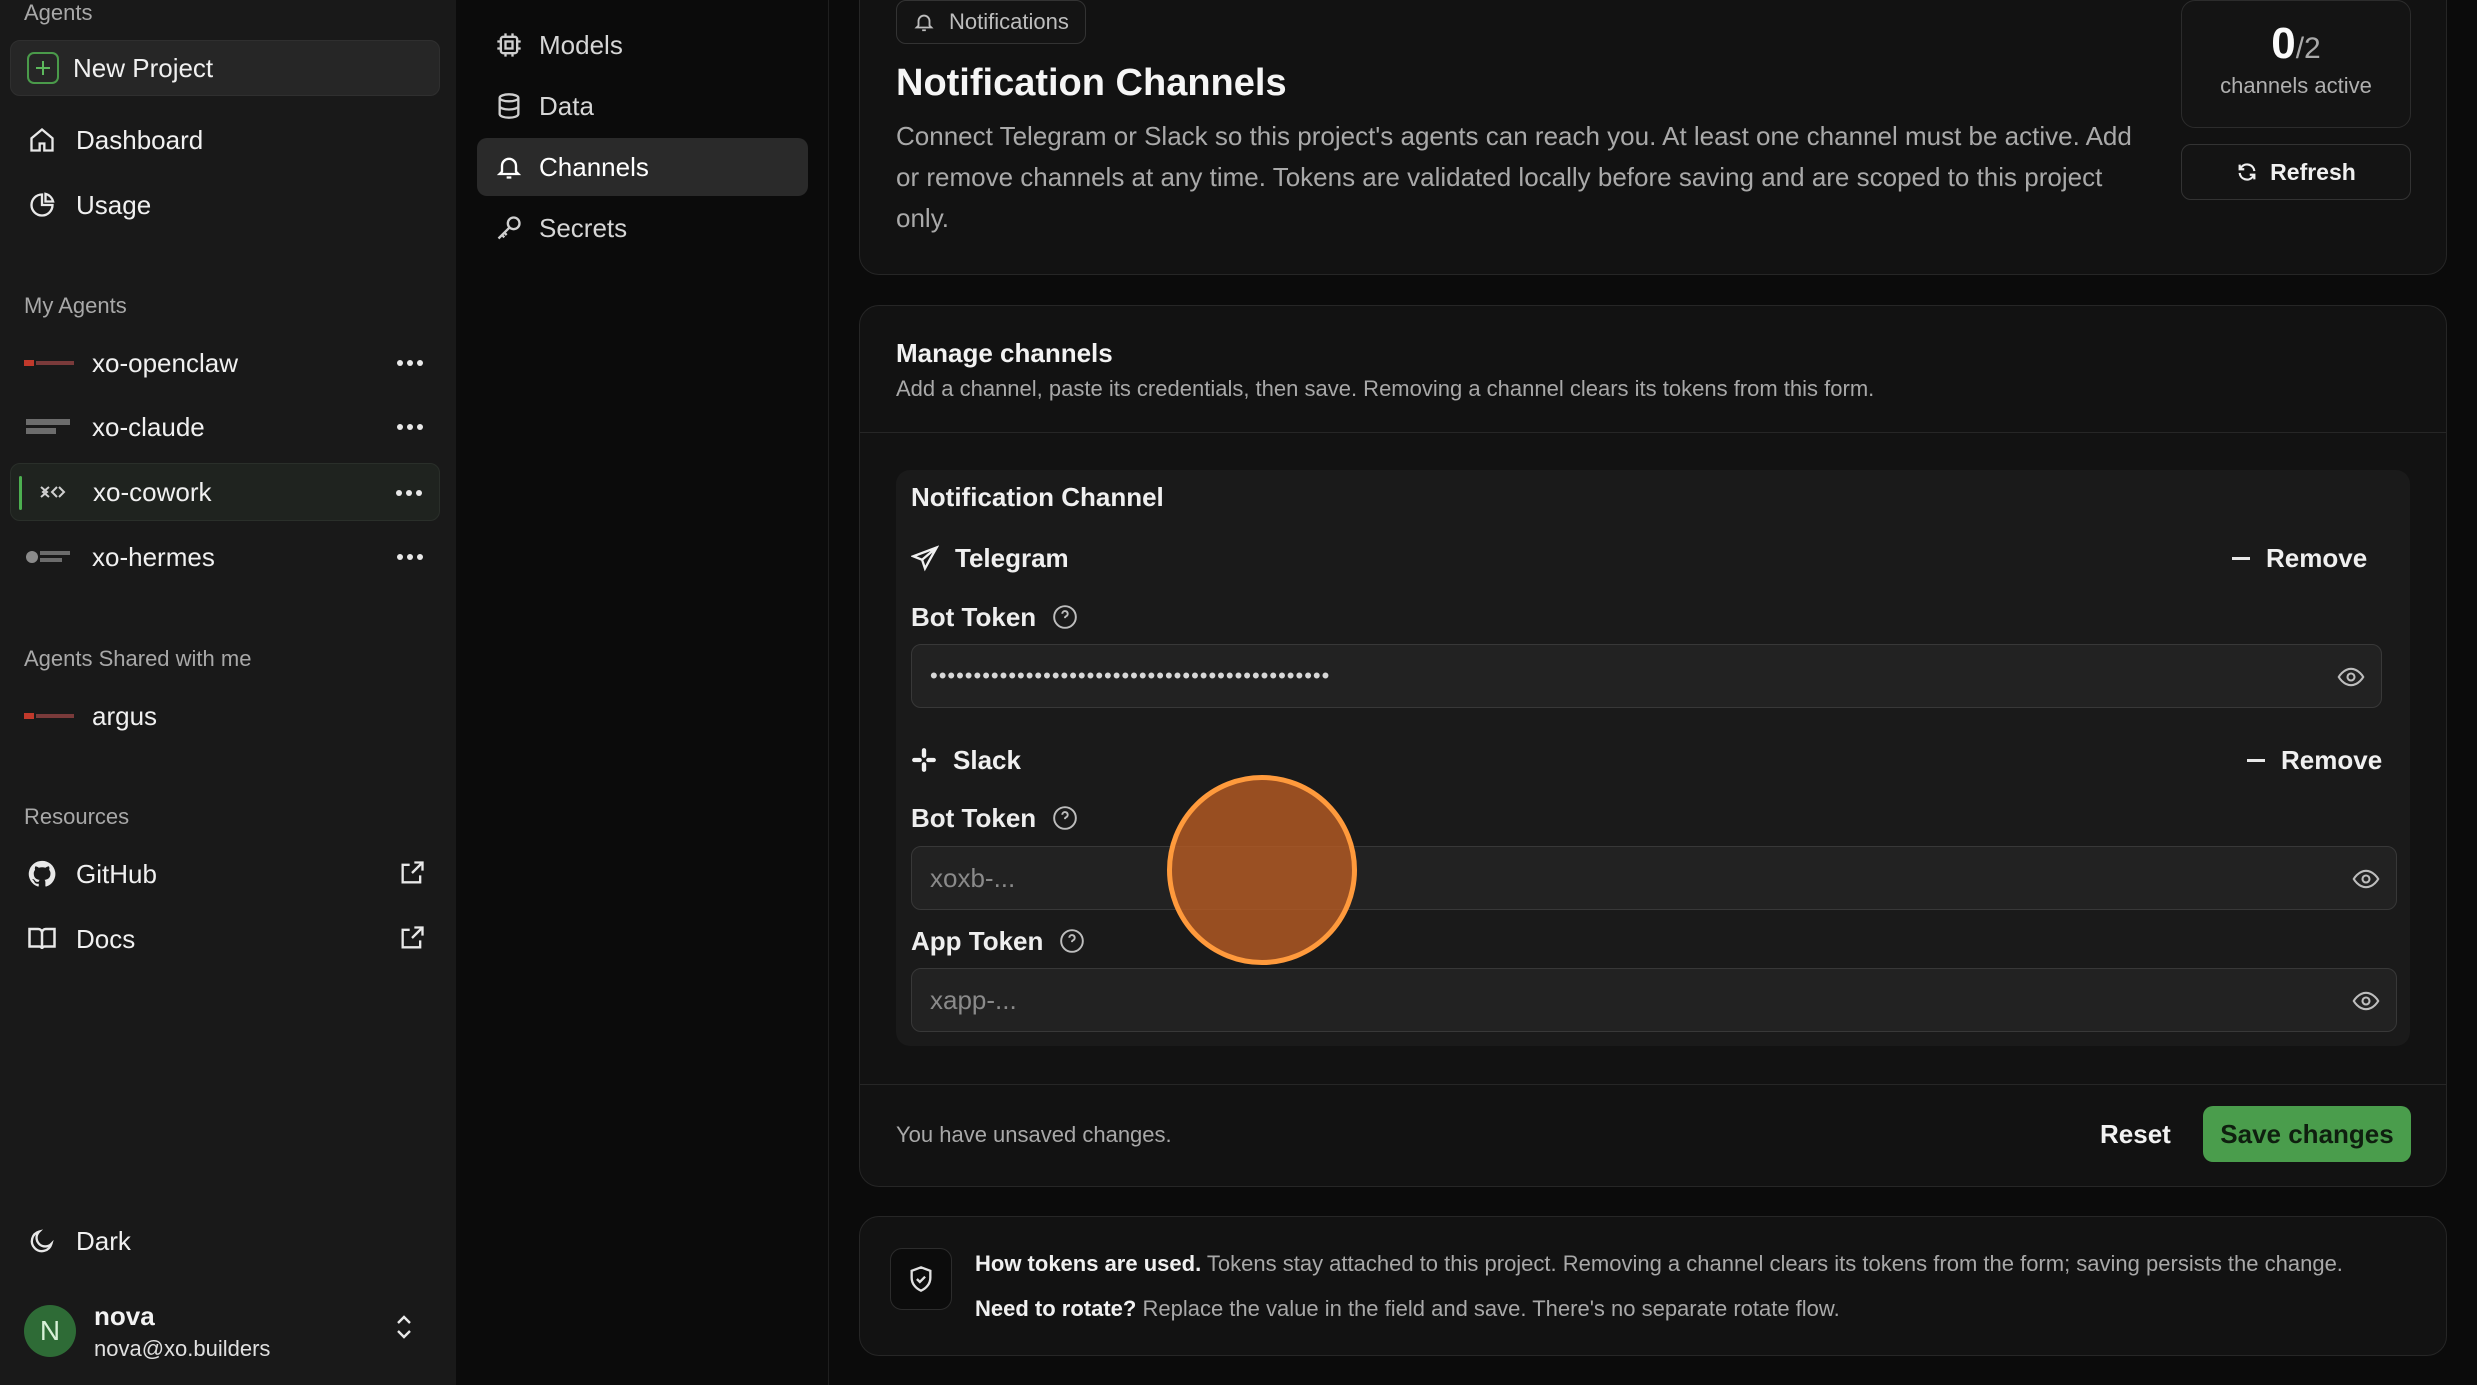 The width and height of the screenshot is (2477, 1385). I want to click on agent-item-argus: argus, so click(225, 716).